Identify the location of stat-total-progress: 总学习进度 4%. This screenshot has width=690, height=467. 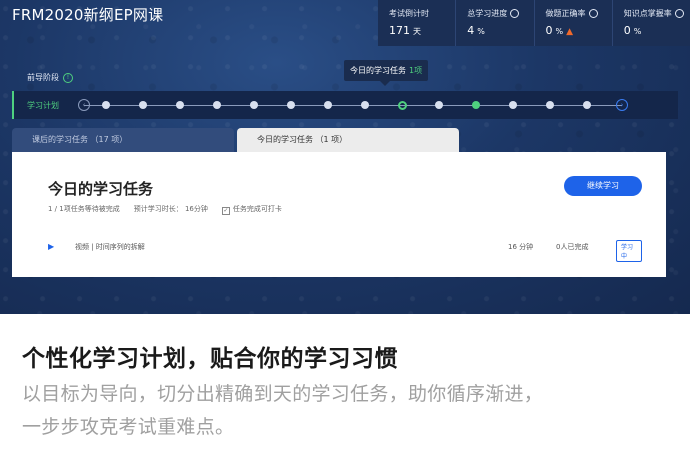
(494, 23).